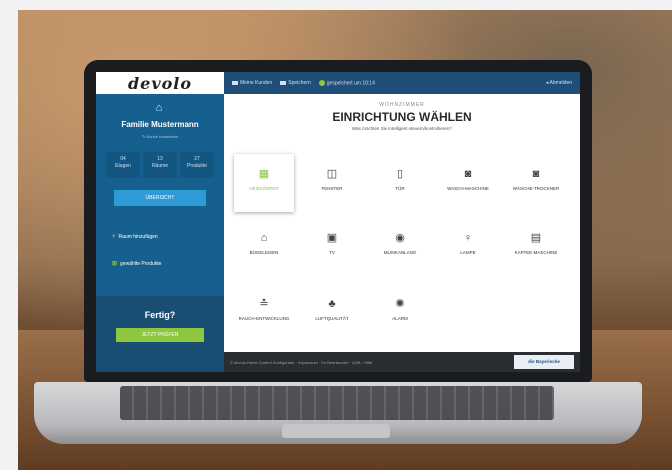 This screenshot has width=672, height=470. Describe the element at coordinates (160, 124) in the screenshot. I see `family-name: Familie Mustermann` at that location.